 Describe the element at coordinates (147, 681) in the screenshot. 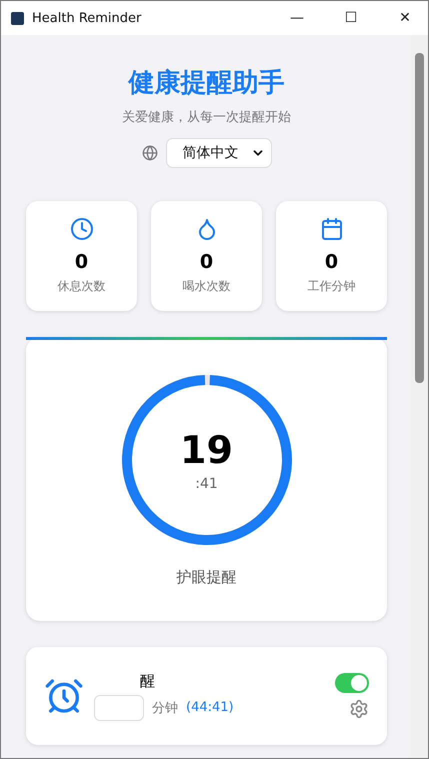

I see `reminder-title: 醒` at that location.